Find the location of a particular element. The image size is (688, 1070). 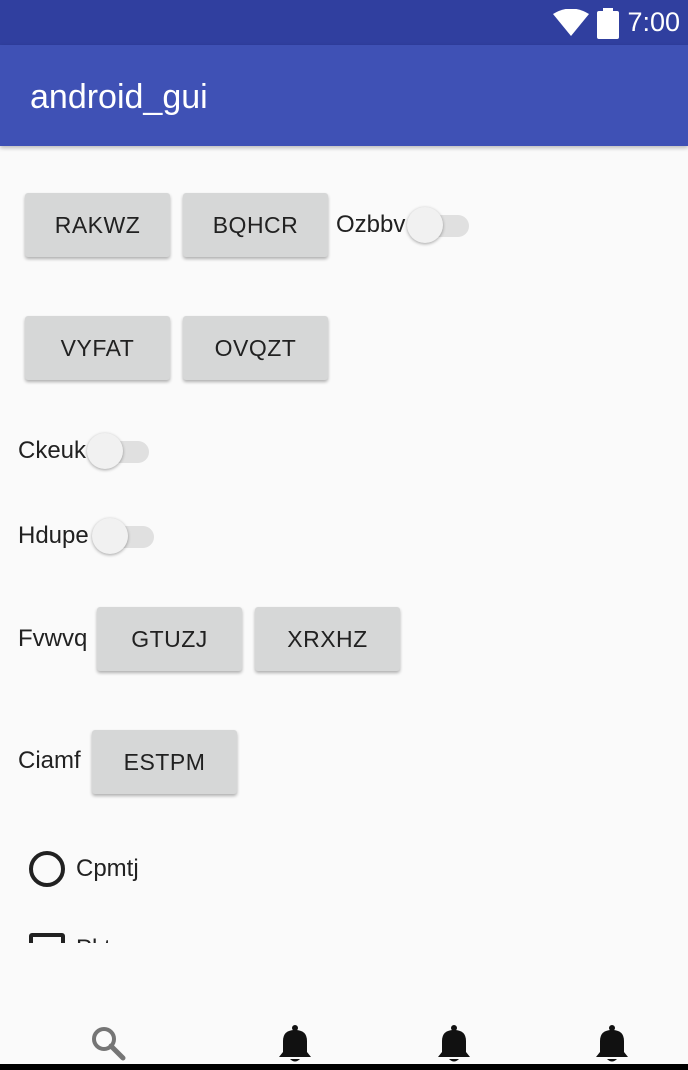

checkbox-partial is located at coordinates (47, 938).